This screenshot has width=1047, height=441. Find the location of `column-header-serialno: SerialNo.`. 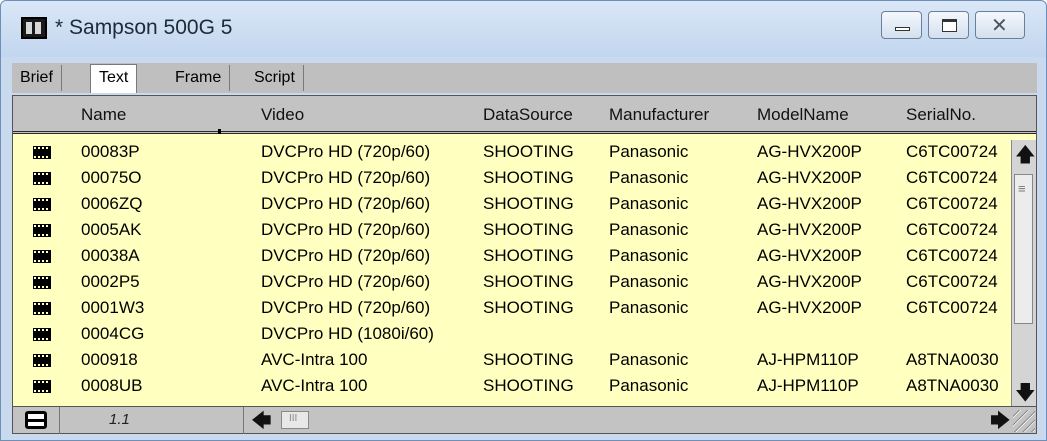

column-header-serialno: SerialNo. is located at coordinates (941, 115).